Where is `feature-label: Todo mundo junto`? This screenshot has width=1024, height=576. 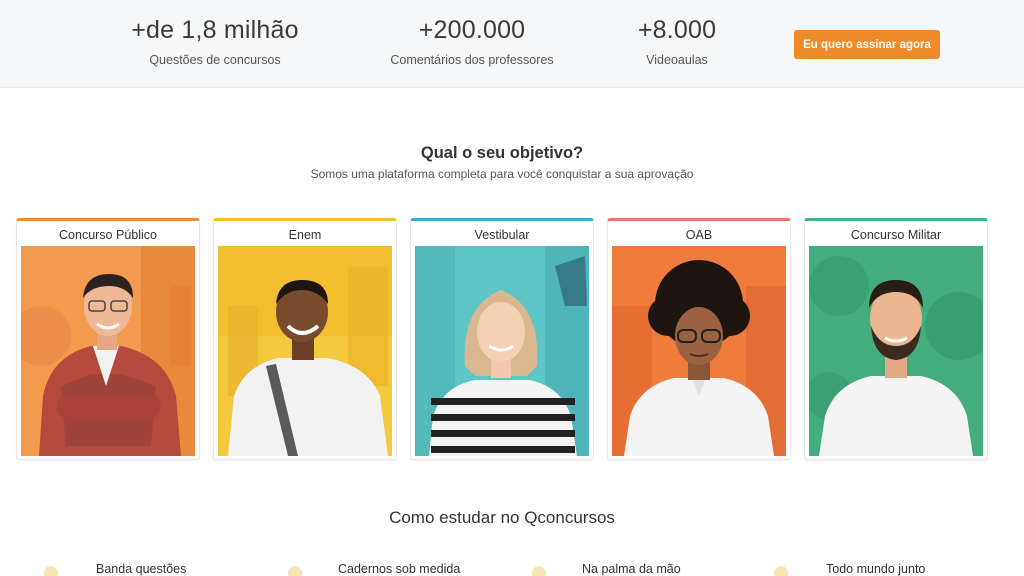
feature-label: Todo mundo junto is located at coordinates (876, 569).